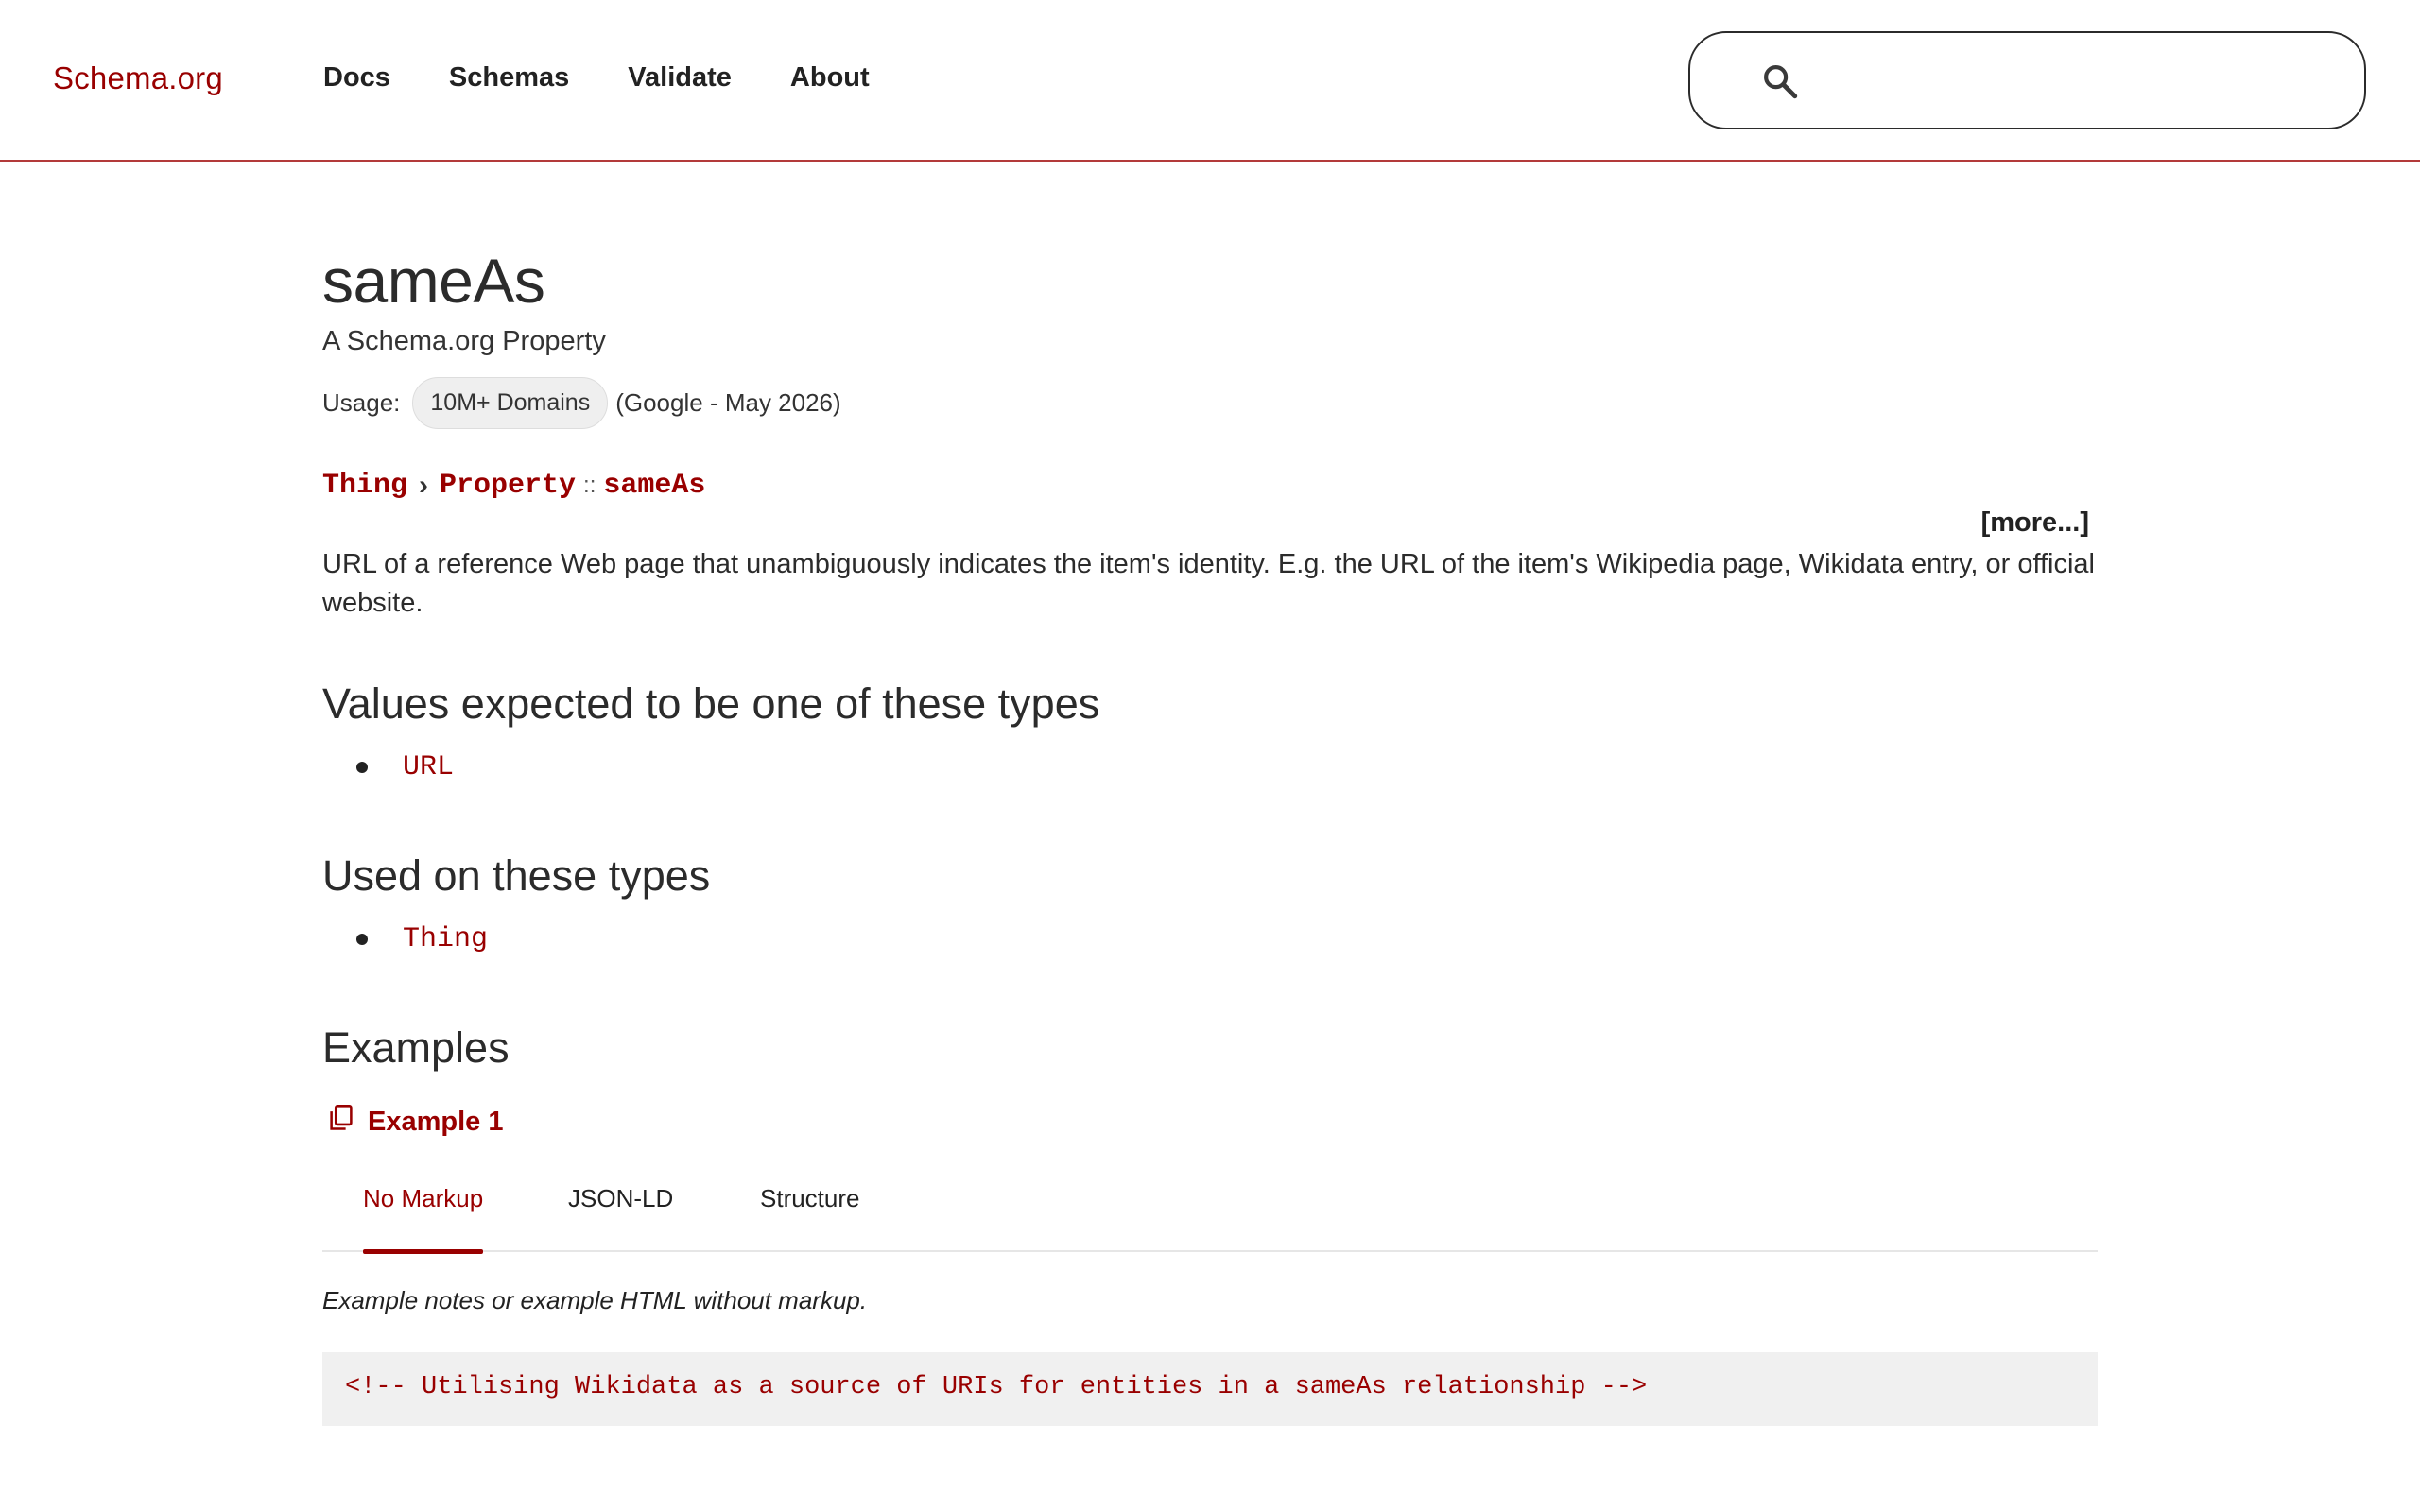  What do you see at coordinates (1210, 81) in the screenshot?
I see `top-bar: Schema.org Docs Schemas Validate About` at bounding box center [1210, 81].